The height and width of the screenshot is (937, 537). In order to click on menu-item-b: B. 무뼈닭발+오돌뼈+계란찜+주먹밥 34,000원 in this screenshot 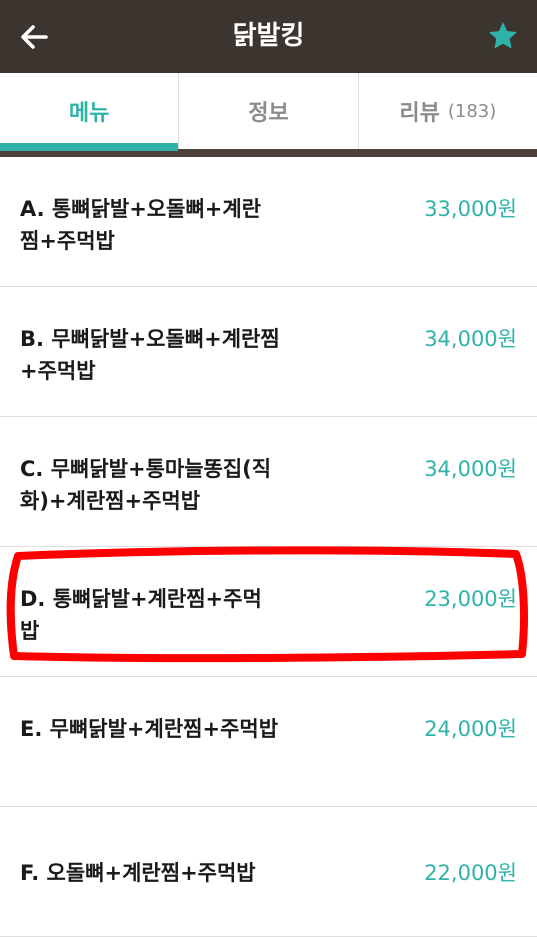, I will do `click(268, 352)`.